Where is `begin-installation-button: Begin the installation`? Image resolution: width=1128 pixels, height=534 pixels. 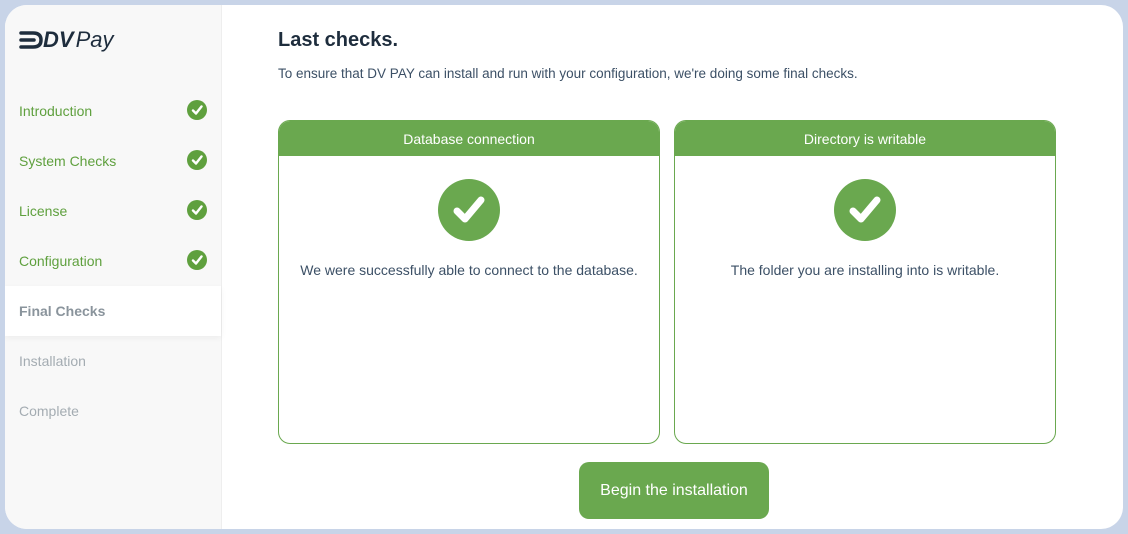
begin-installation-button: Begin the installation is located at coordinates (674, 490).